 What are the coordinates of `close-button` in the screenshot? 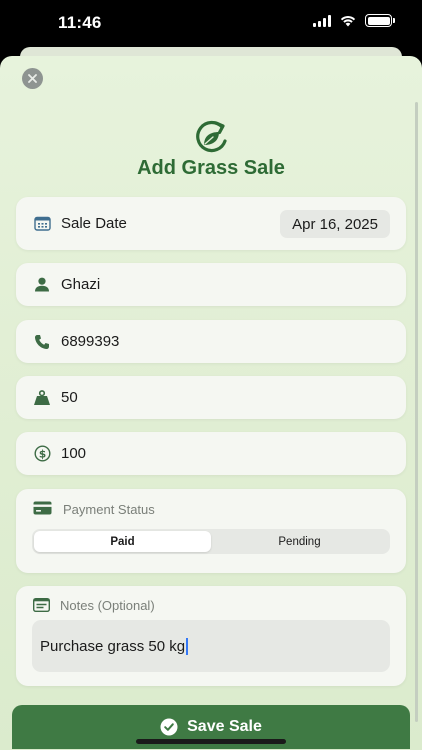 It's located at (32, 78).